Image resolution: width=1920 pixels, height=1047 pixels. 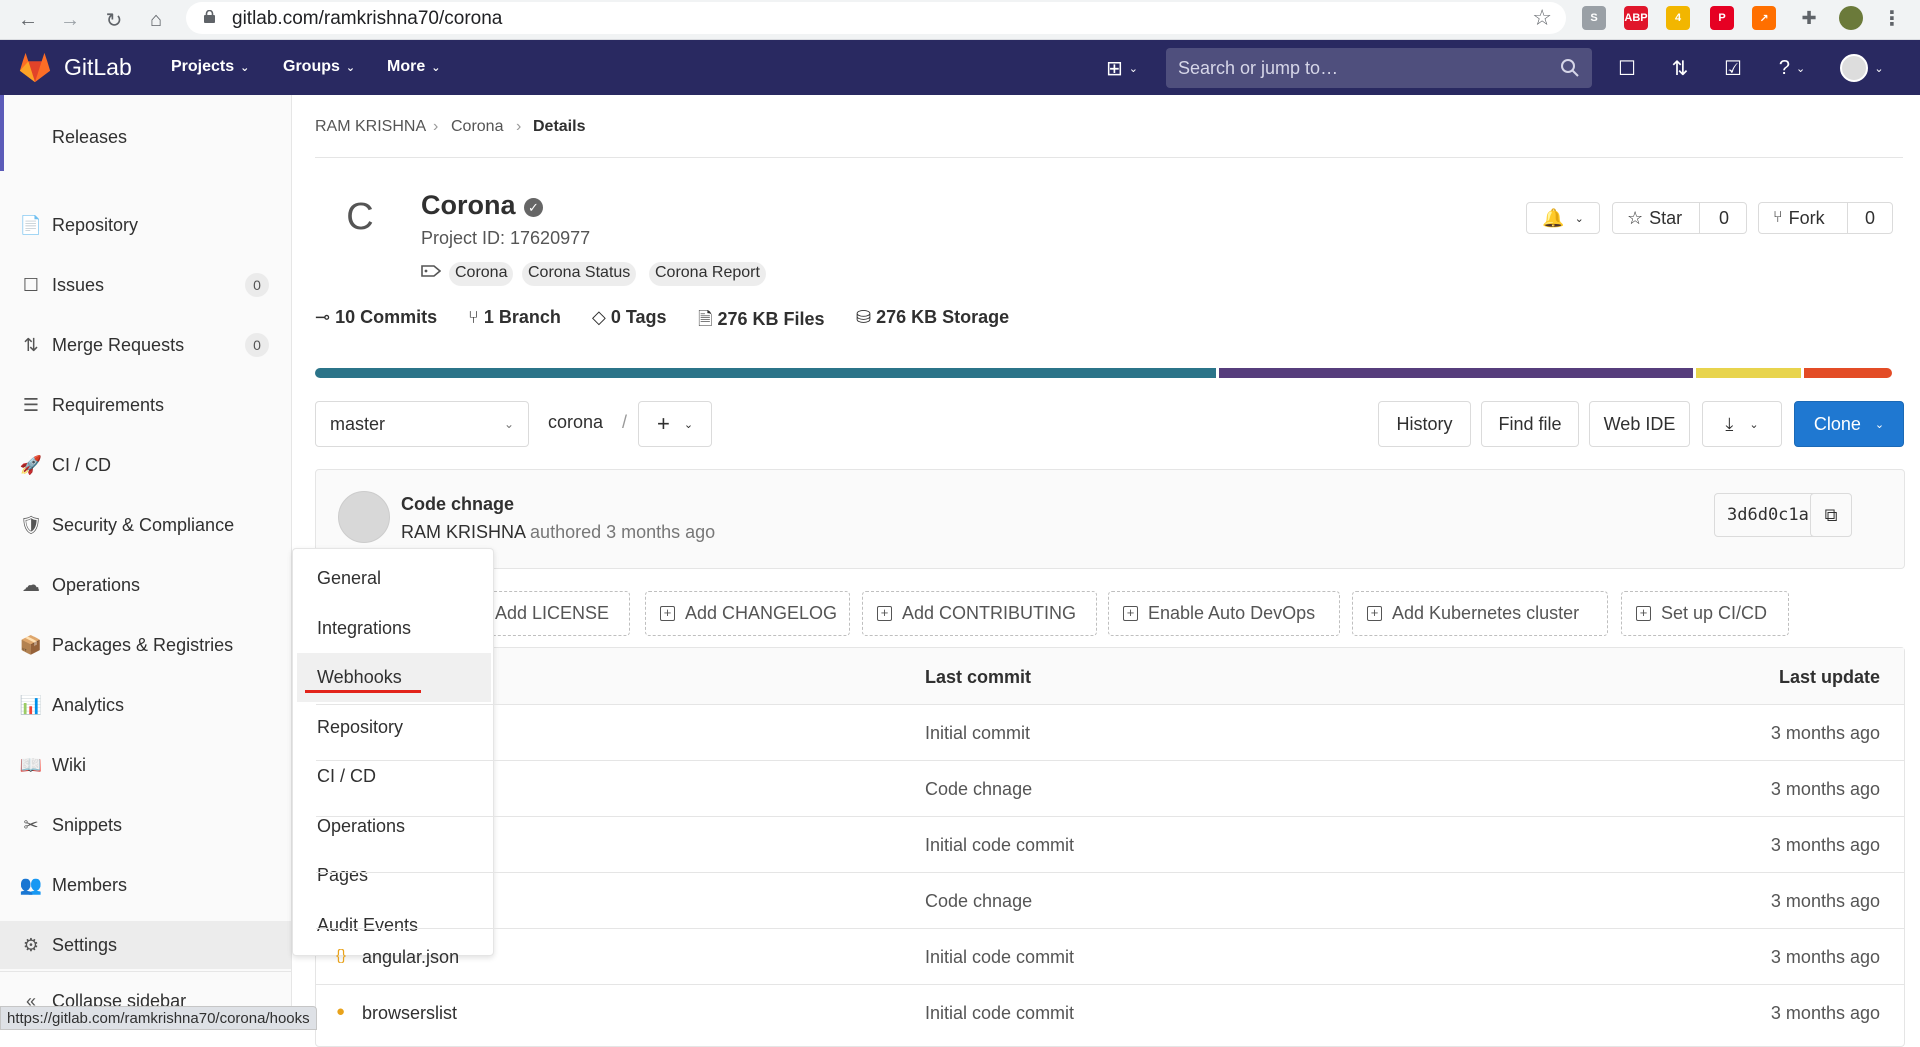 I want to click on new-item-plus-icon: ⊞ ⌄, so click(x=1122, y=68).